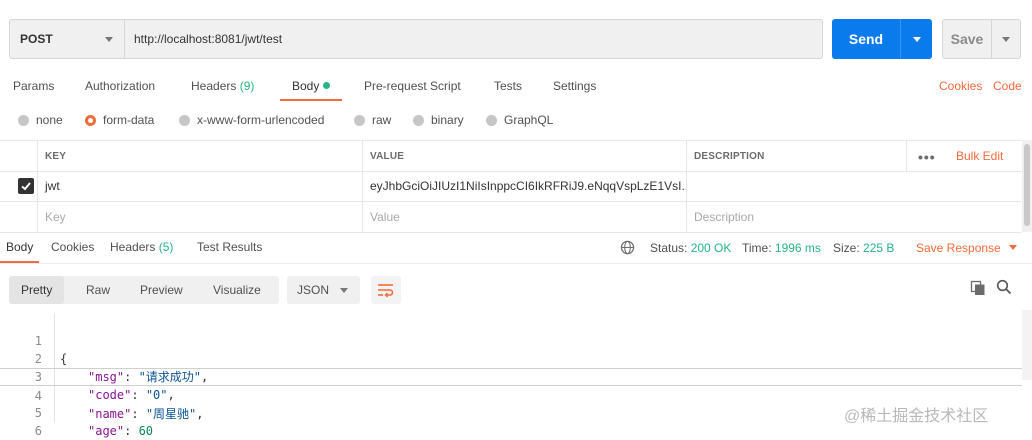 This screenshot has height=440, width=1032. Describe the element at coordinates (66, 39) in the screenshot. I see `method-select: POST` at that location.